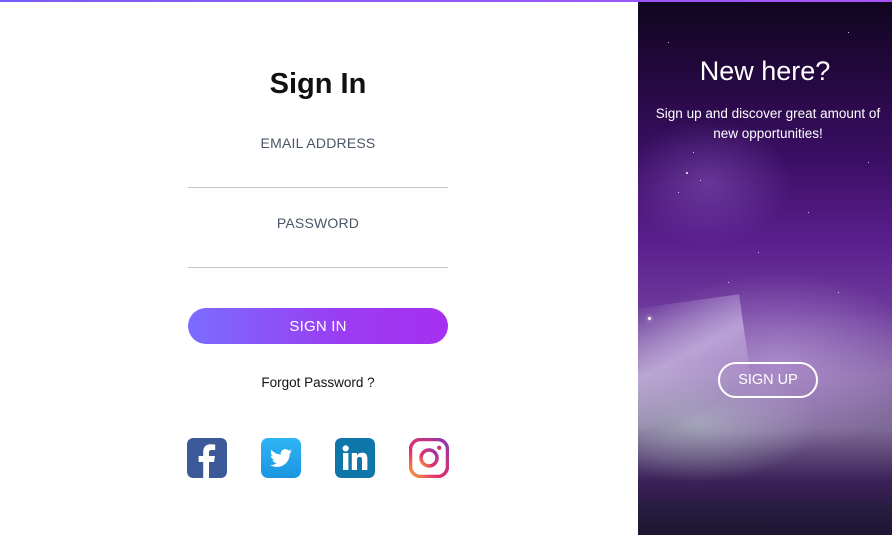 This screenshot has width=892, height=535. What do you see at coordinates (318, 175) in the screenshot?
I see `email-input` at bounding box center [318, 175].